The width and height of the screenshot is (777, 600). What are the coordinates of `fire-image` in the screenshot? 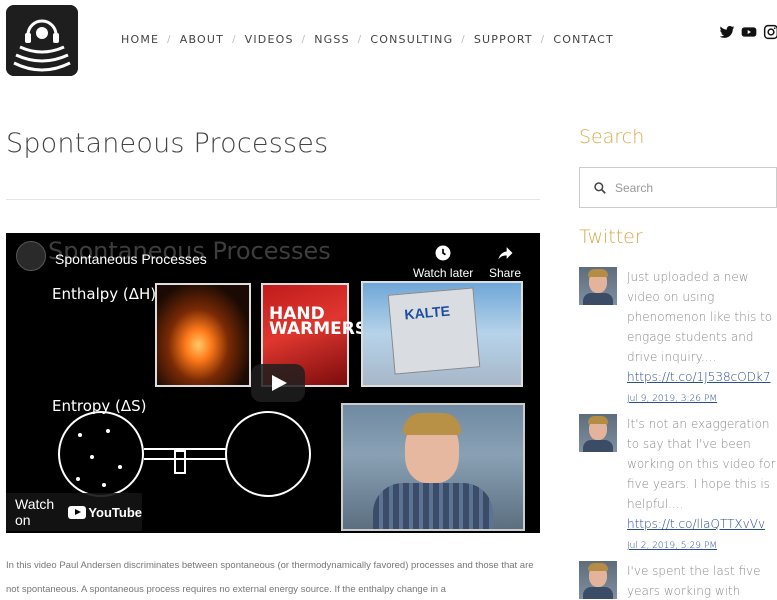 It's located at (203, 335).